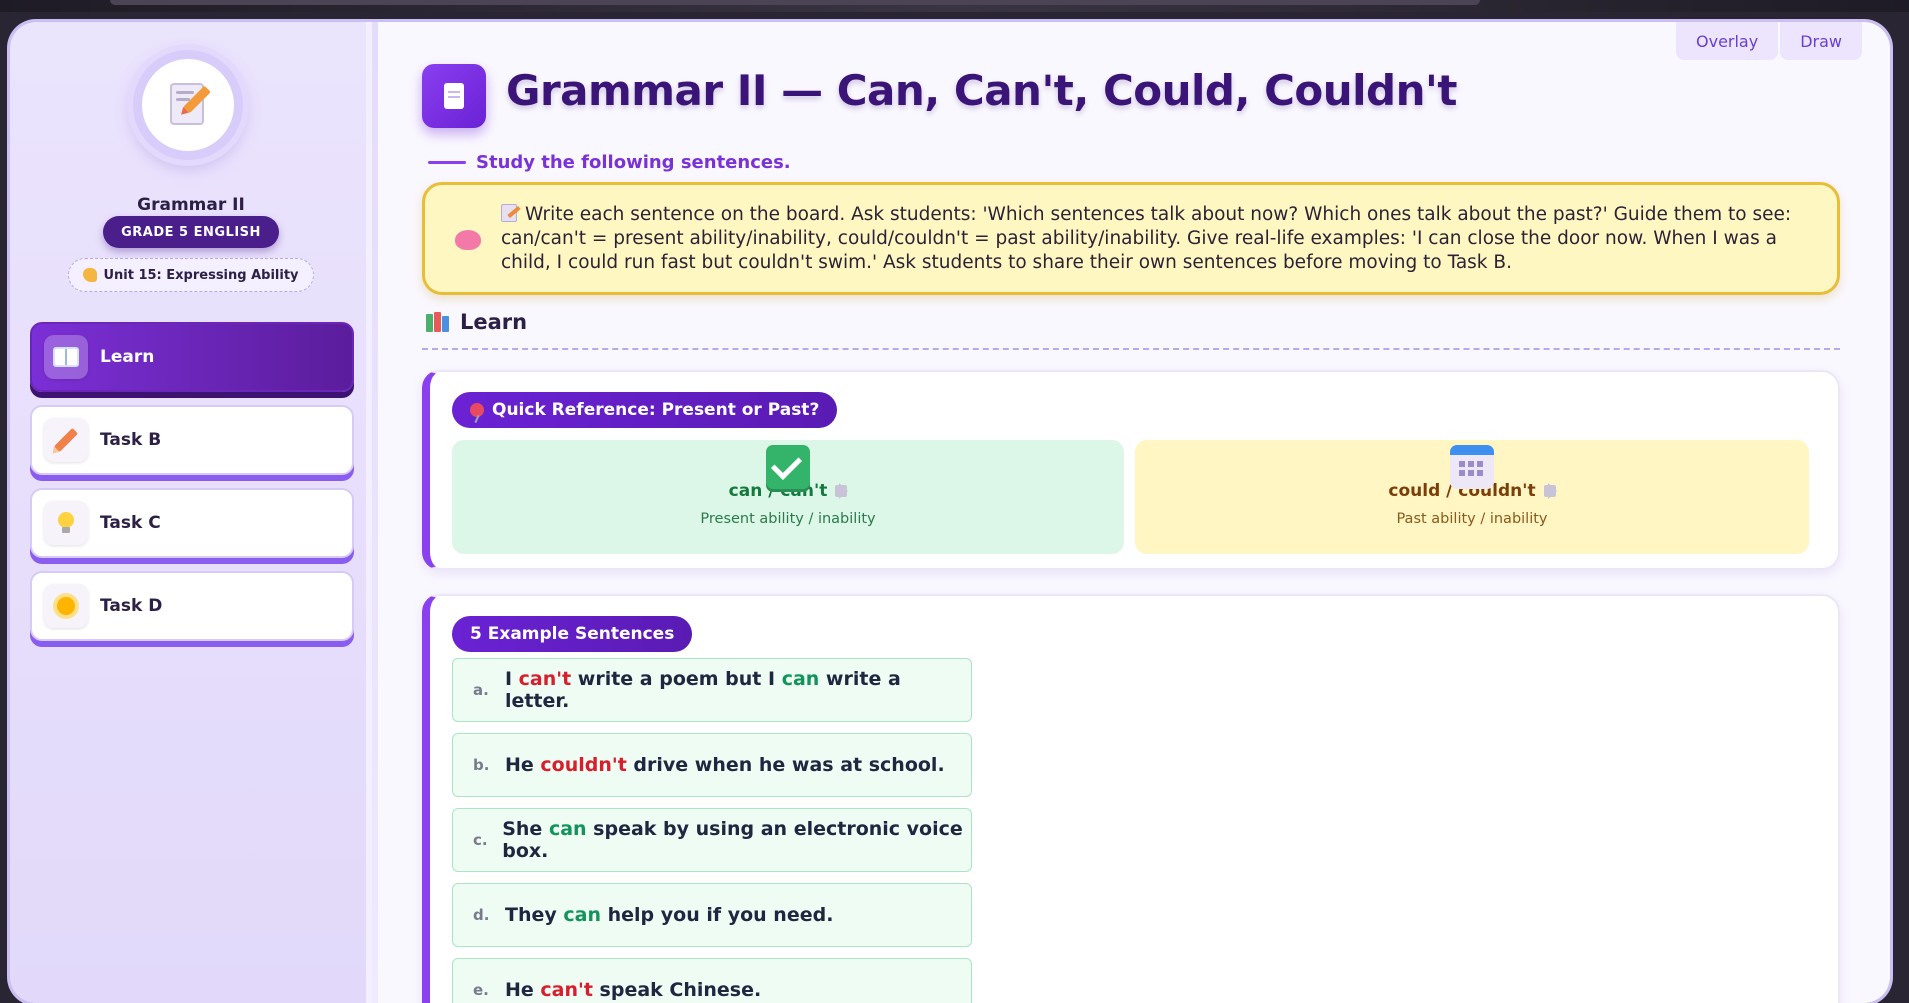 This screenshot has width=1909, height=1003. I want to click on unit-badge: Unit 15: Expressing Ability, so click(191, 275).